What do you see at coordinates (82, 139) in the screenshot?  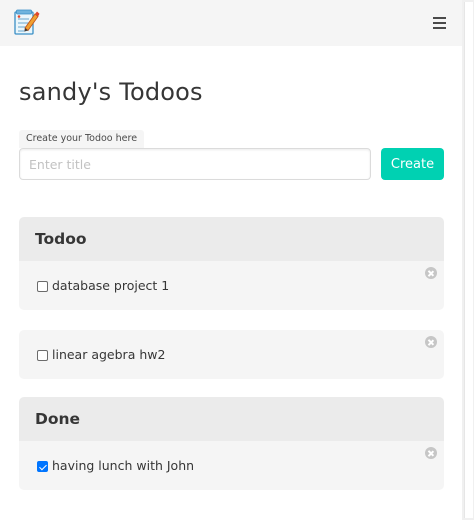 I see `create-field-label: Create your Todoo here` at bounding box center [82, 139].